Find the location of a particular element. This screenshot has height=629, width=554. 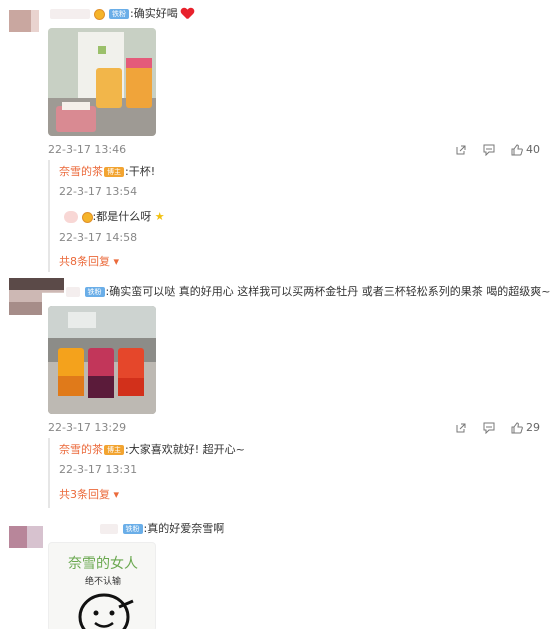

like-count: 29 is located at coordinates (533, 427).